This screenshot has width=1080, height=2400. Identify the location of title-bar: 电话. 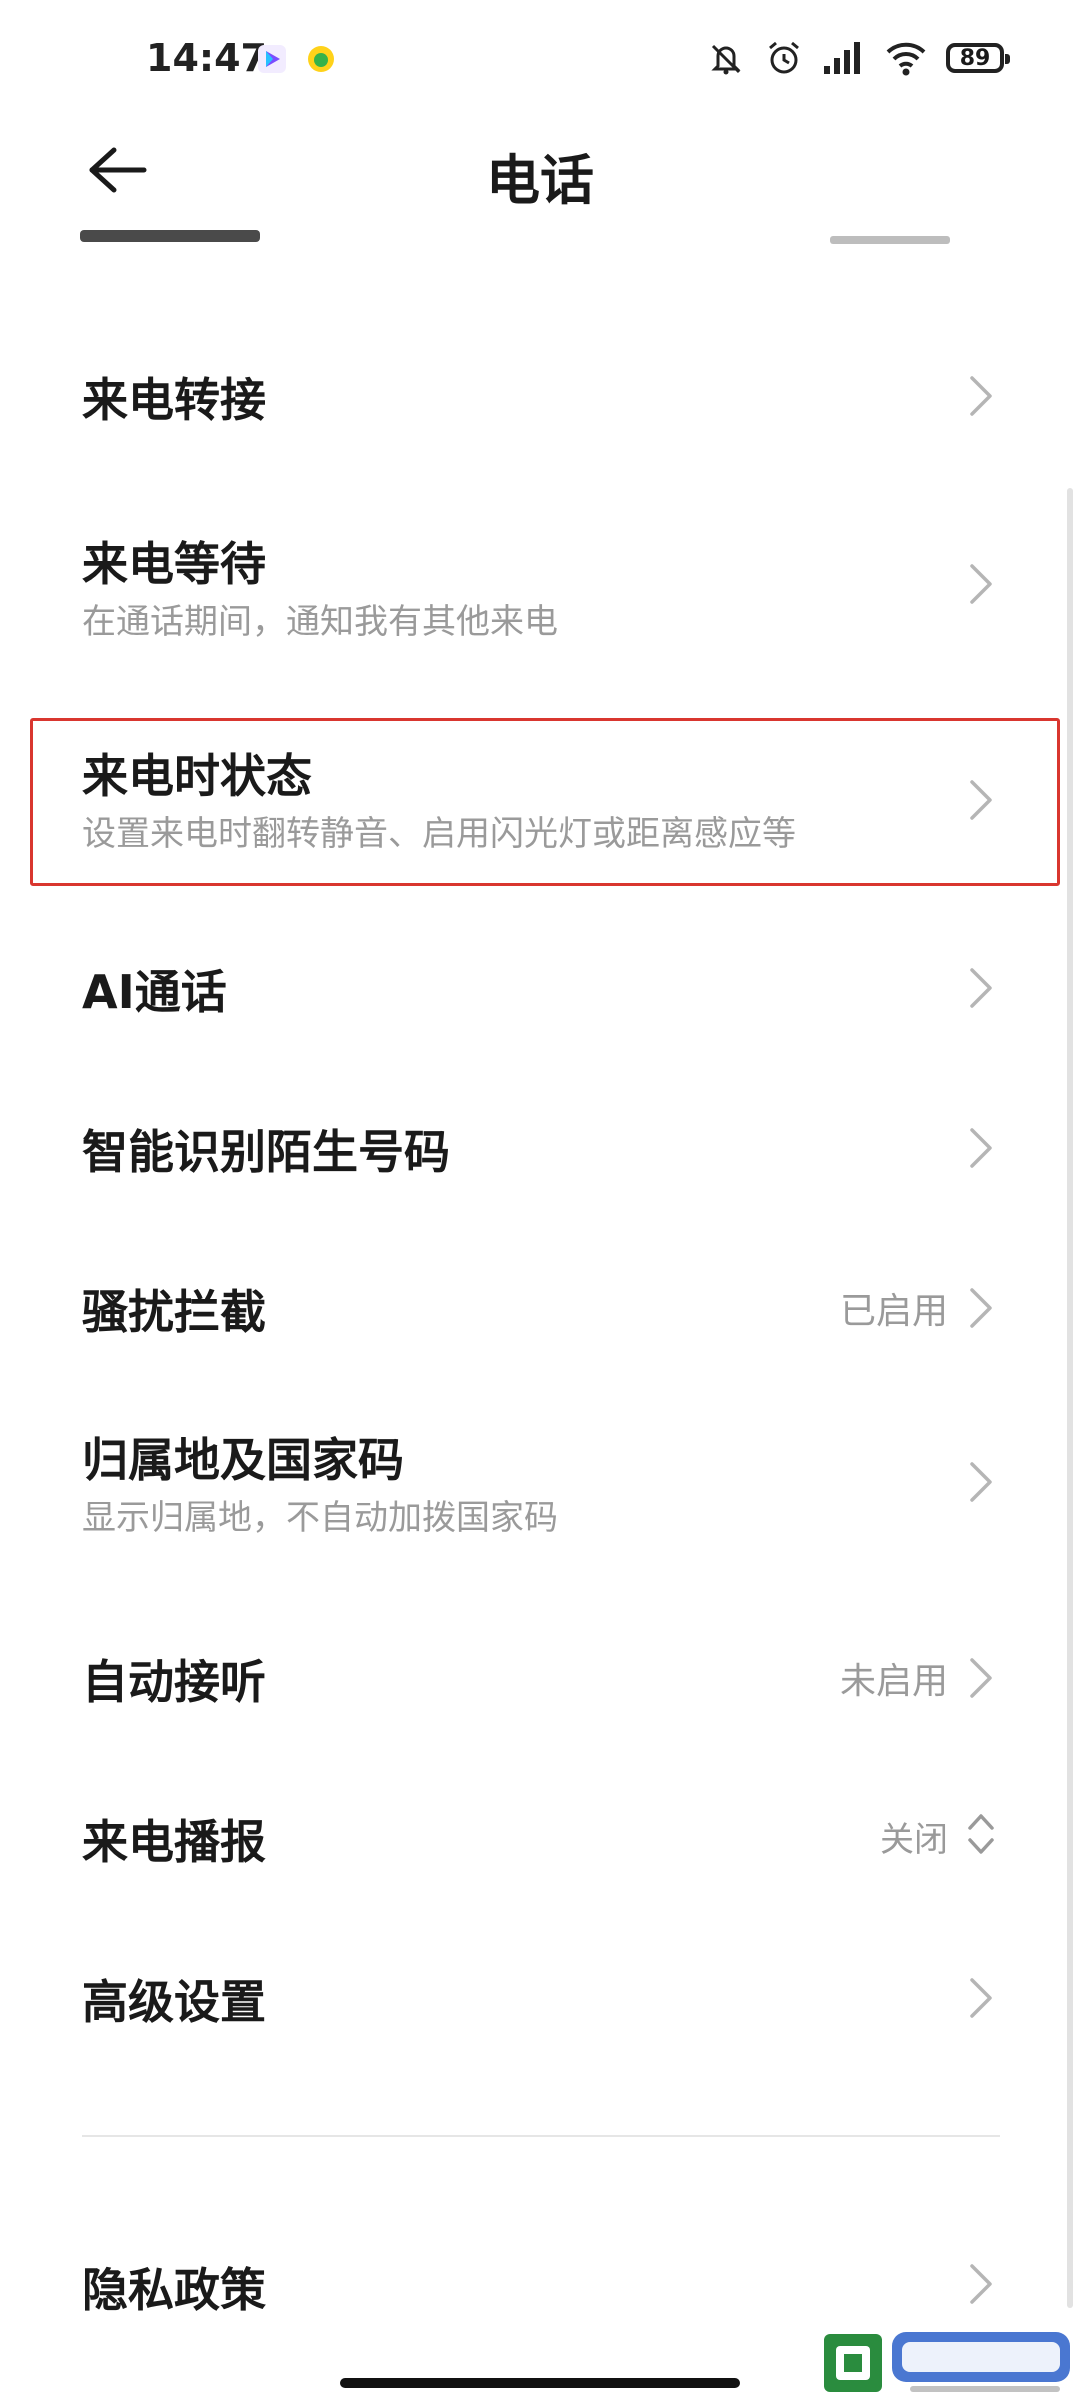
(540, 170).